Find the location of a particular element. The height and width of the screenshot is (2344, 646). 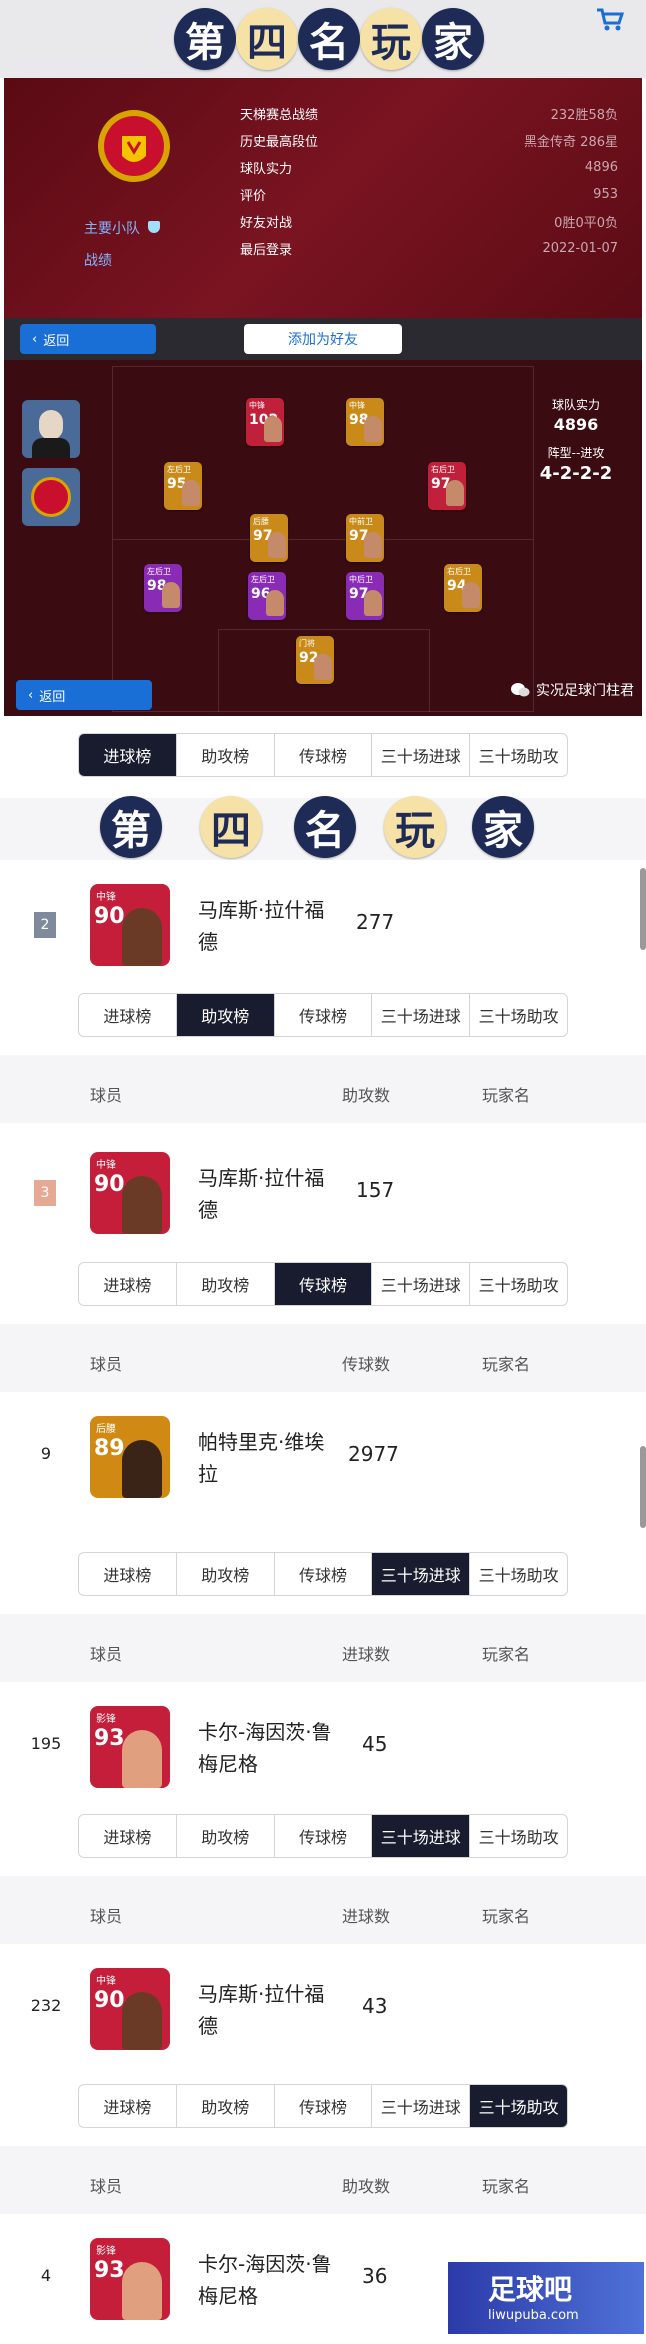

squad-player-card: 门将 92 is located at coordinates (315, 660).